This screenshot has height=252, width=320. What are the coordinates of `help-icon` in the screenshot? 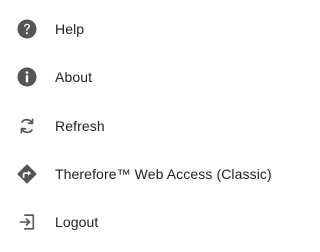 It's located at (27, 29).